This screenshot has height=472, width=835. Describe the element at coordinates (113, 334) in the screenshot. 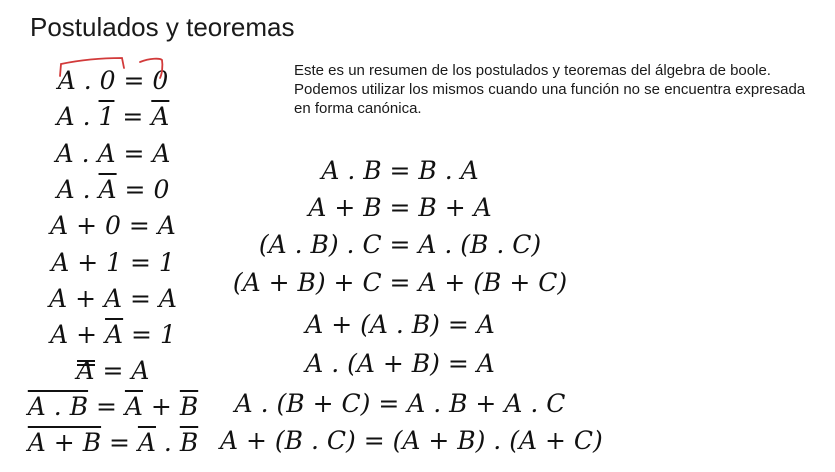

I see `equation-a-or-not-a: A + A = 1` at that location.